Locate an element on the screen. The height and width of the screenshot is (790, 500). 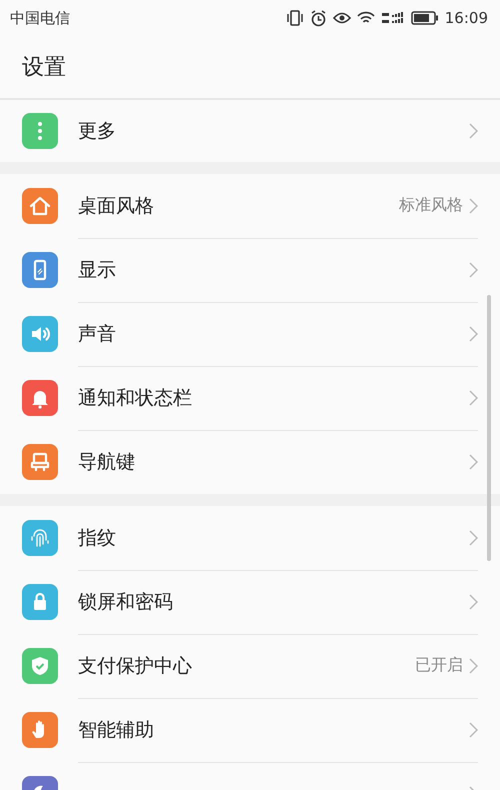
item-label: 桌面风格 is located at coordinates (116, 206).